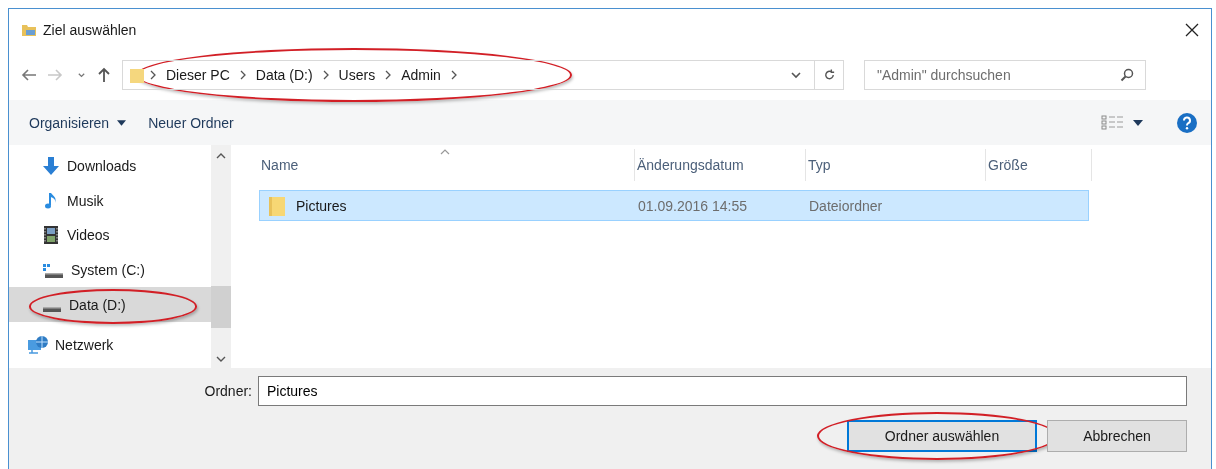  What do you see at coordinates (357, 75) in the screenshot?
I see `breadcrumb-item: Users` at bounding box center [357, 75].